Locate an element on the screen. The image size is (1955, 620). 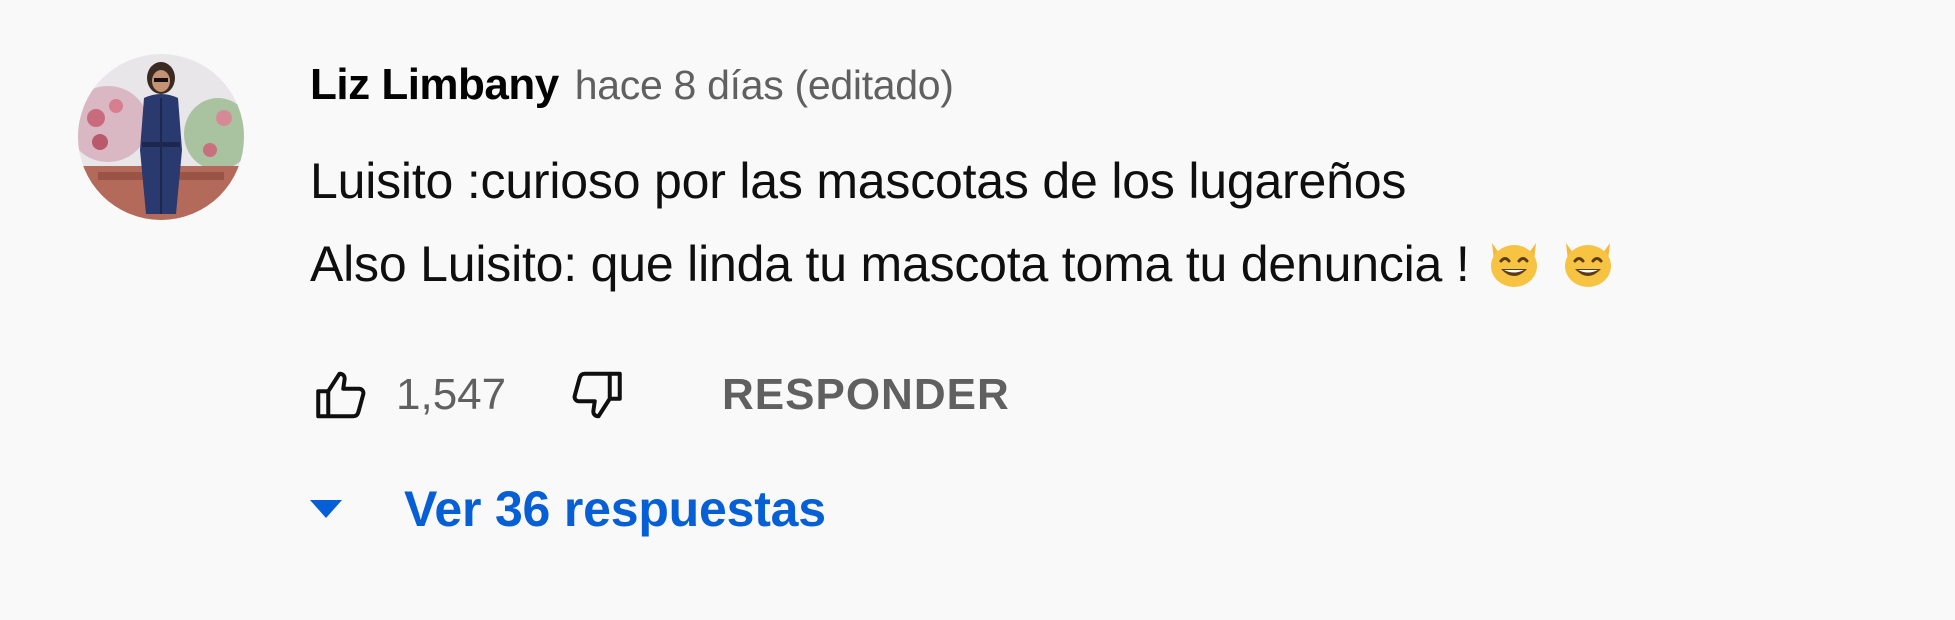
dislike-button is located at coordinates (596, 395).